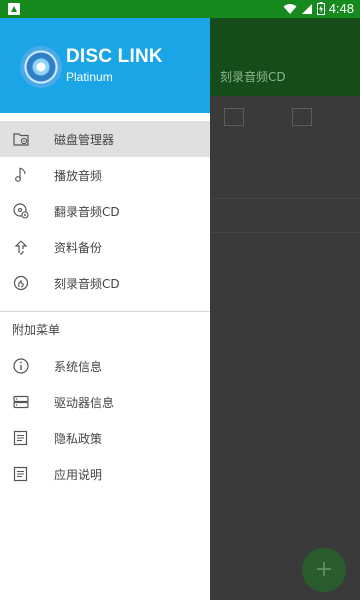 This screenshot has width=360, height=600. I want to click on menu-item-privacy-policy: 隐私政策, so click(105, 438).